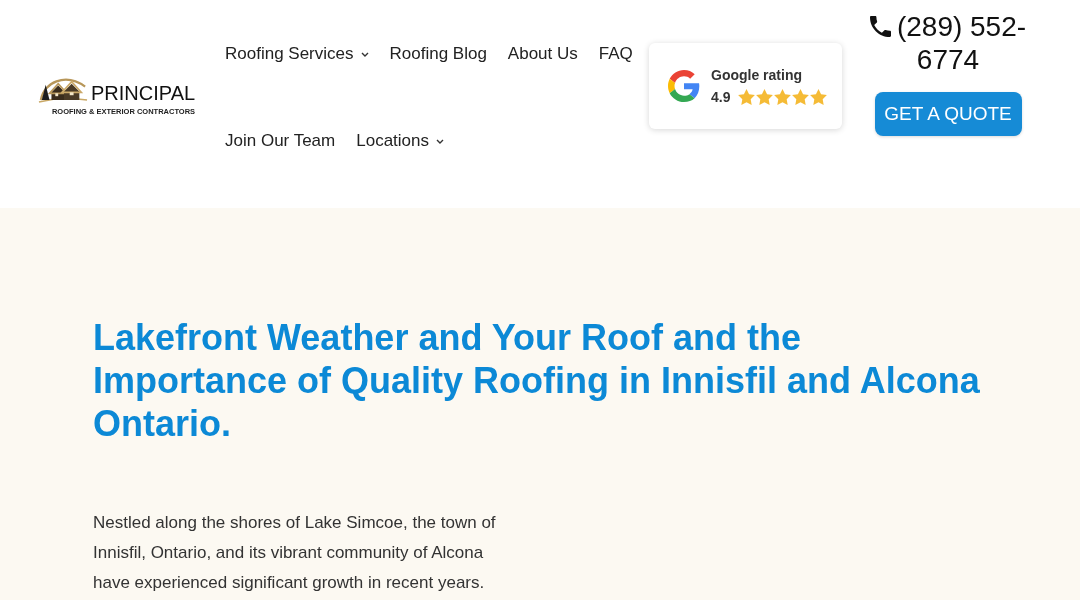 The image size is (1080, 600). What do you see at coordinates (721, 97) in the screenshot?
I see `rating-score: 4.9` at bounding box center [721, 97].